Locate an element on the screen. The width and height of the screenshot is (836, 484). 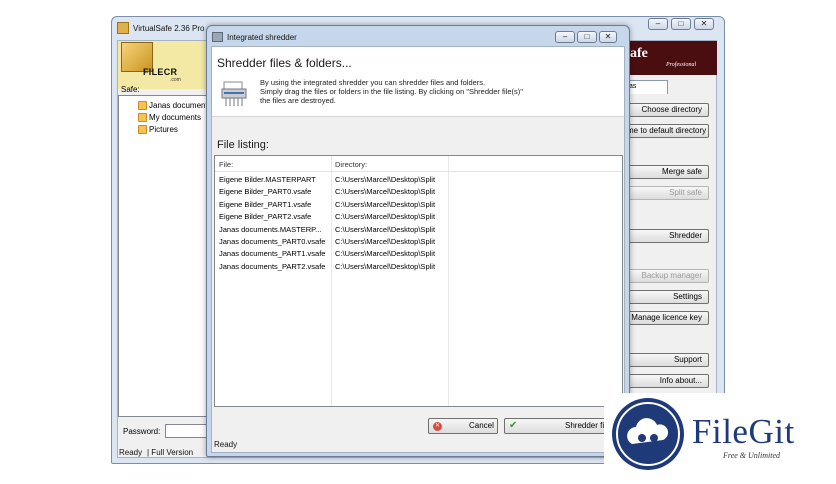
file-name-cell: Janas documents_PART2.vsafe is located at coordinates (272, 266).